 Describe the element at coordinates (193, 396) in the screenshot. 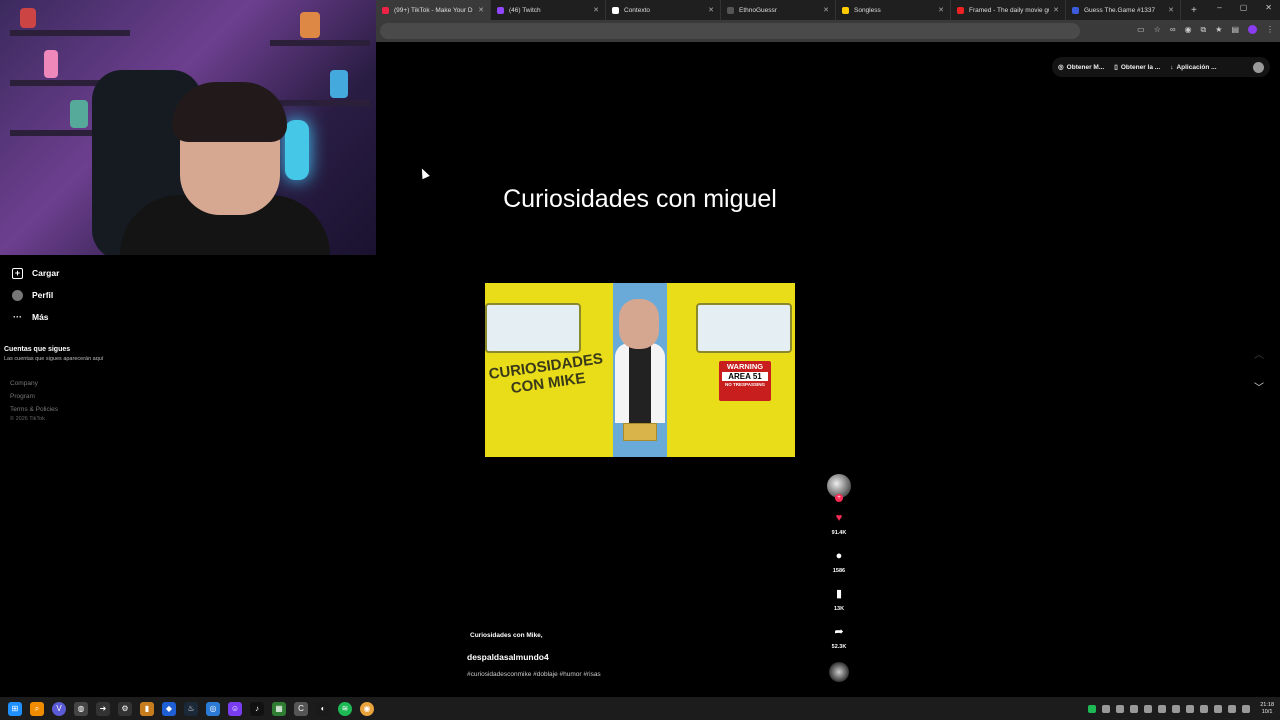

I see `footer-link-program: Program` at that location.